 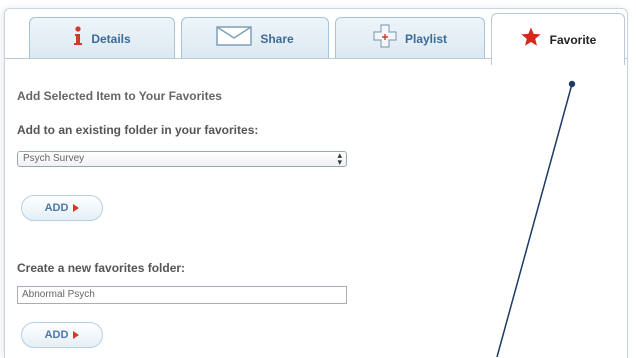 What do you see at coordinates (119, 96) in the screenshot?
I see `favorites-heading: Add Selected Item to Your Favorites` at bounding box center [119, 96].